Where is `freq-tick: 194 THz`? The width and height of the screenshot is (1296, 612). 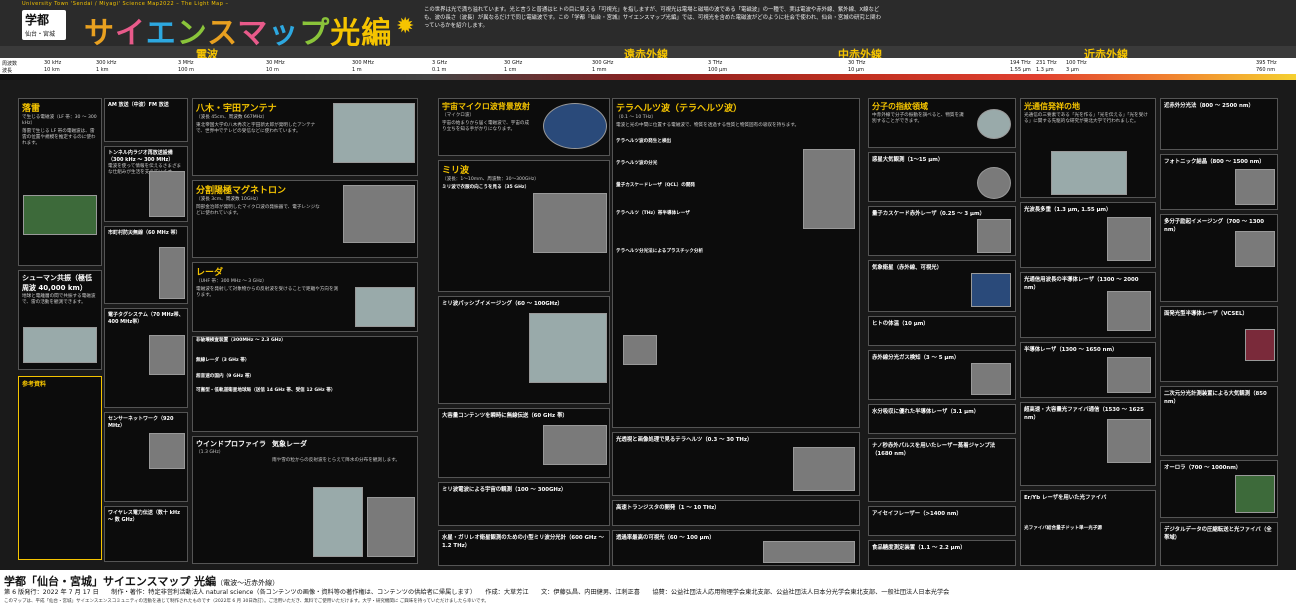
freq-tick: 194 THz is located at coordinates (1020, 63).